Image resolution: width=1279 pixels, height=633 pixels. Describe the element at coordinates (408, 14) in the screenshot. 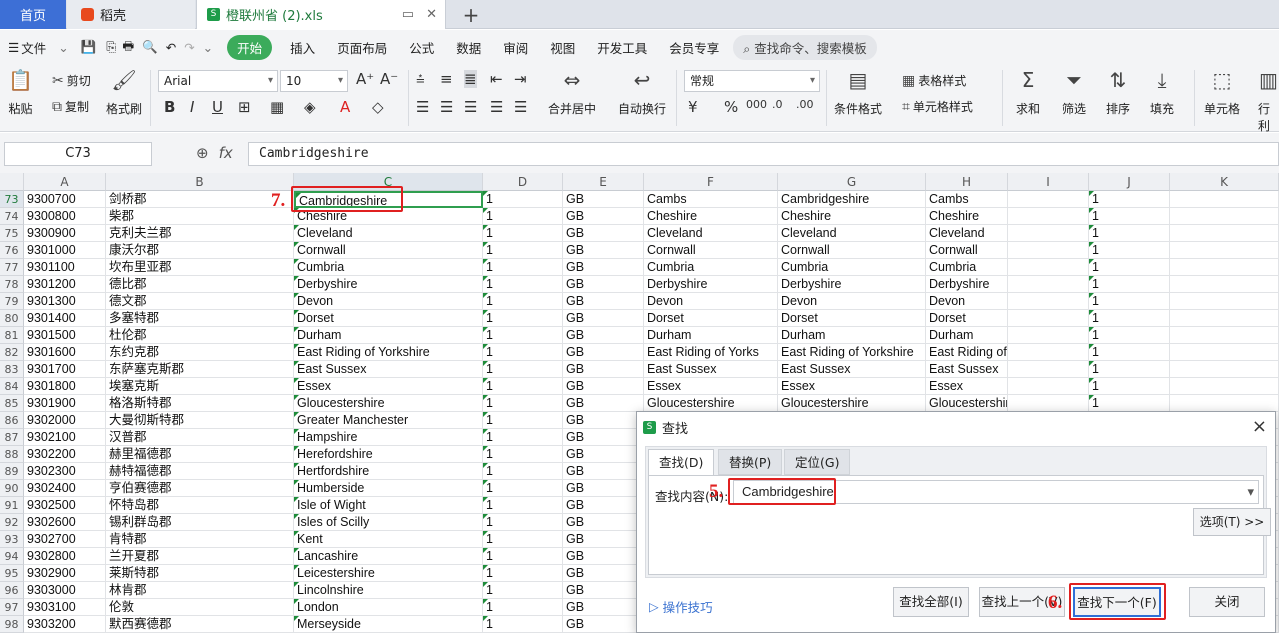

I see `window-mode-icon: ▭` at that location.